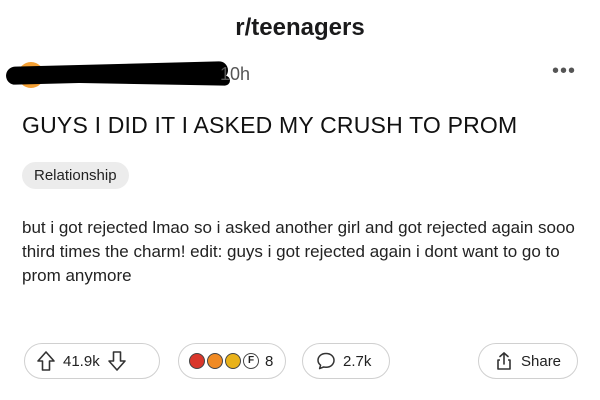 The height and width of the screenshot is (400, 600). I want to click on post-meta: 10h •••, so click(300, 74).